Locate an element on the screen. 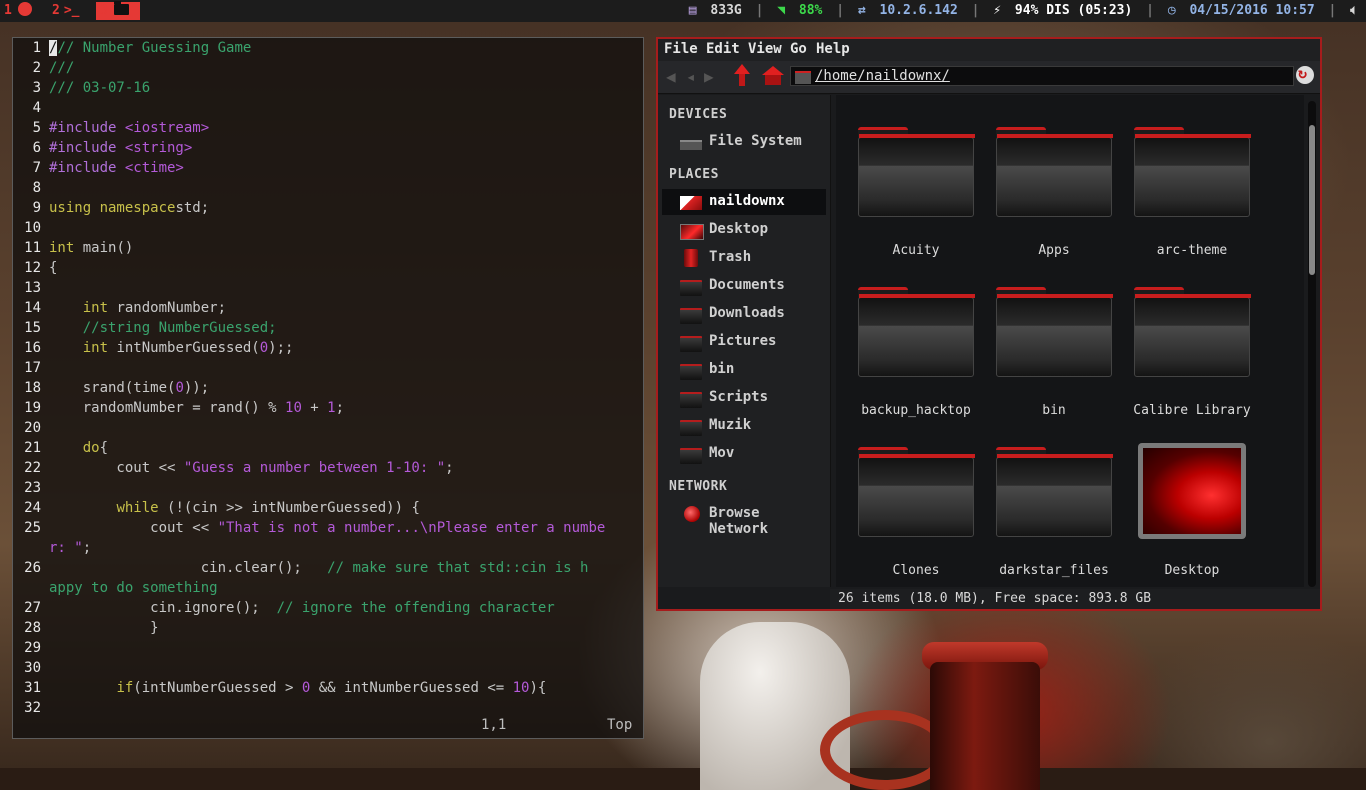 This screenshot has width=1366, height=790. code-line: 15 //string NumberGuessed; is located at coordinates (144, 328).